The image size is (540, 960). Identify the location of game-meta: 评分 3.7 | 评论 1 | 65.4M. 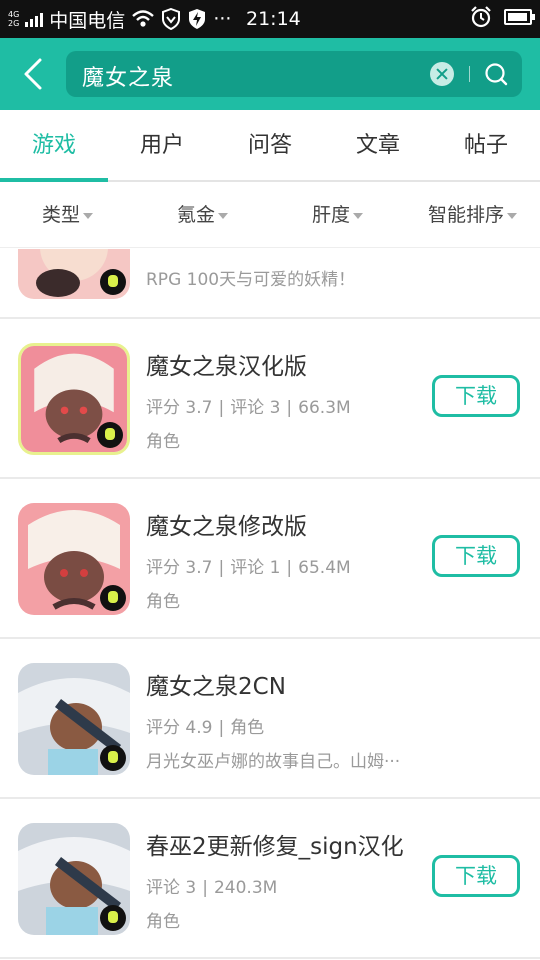
(248, 565).